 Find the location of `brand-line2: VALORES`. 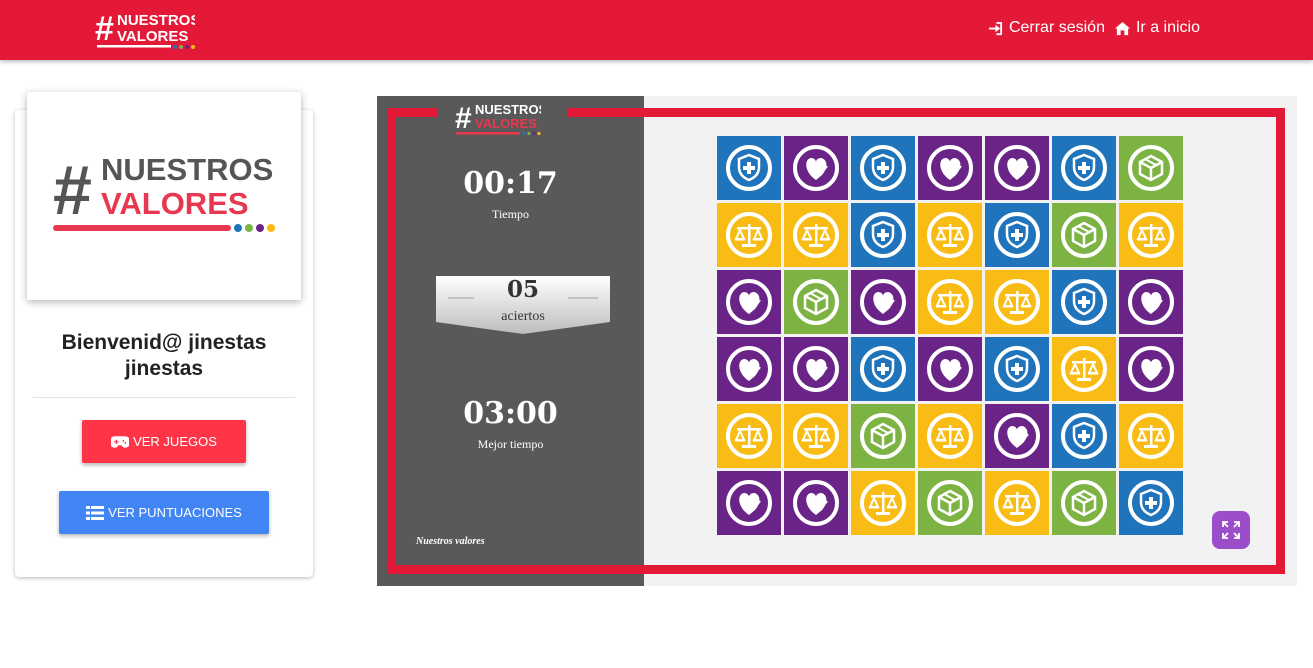

brand-line2: VALORES is located at coordinates (152, 36).